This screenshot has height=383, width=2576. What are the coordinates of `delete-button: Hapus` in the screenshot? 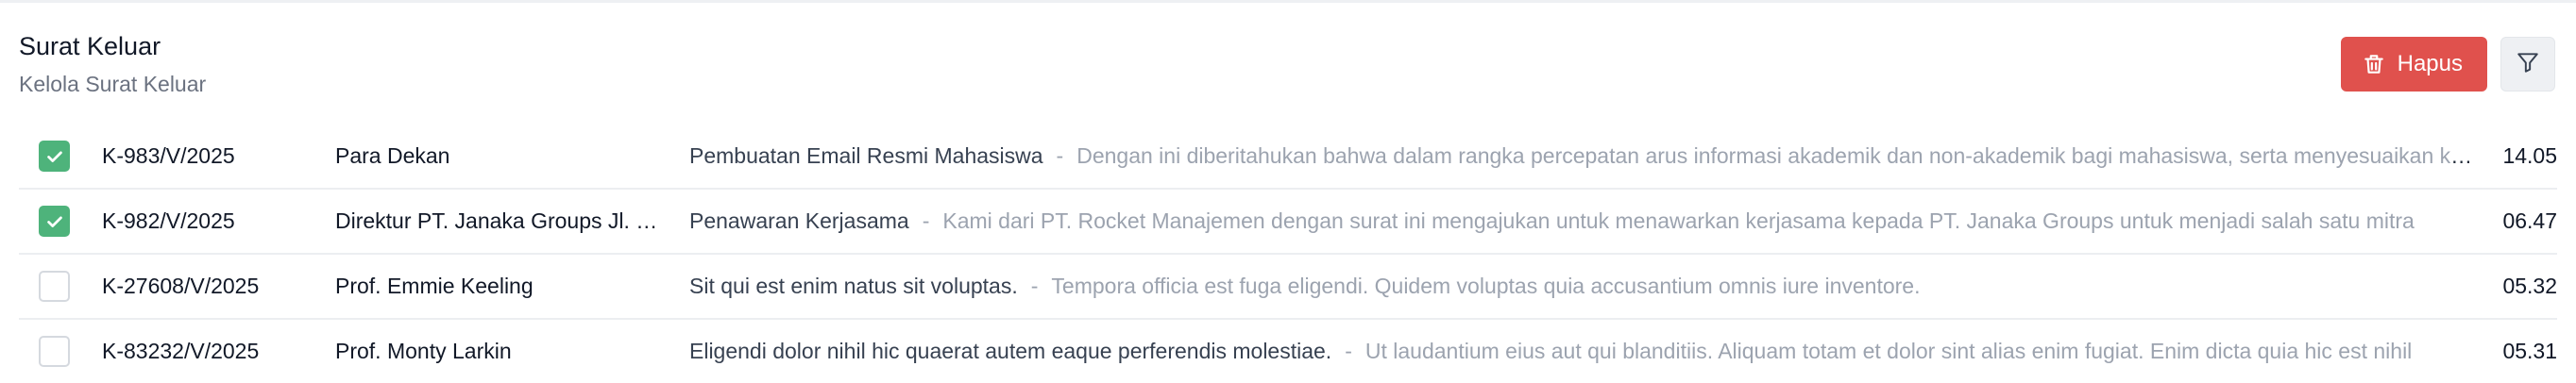 It's located at (2413, 64).